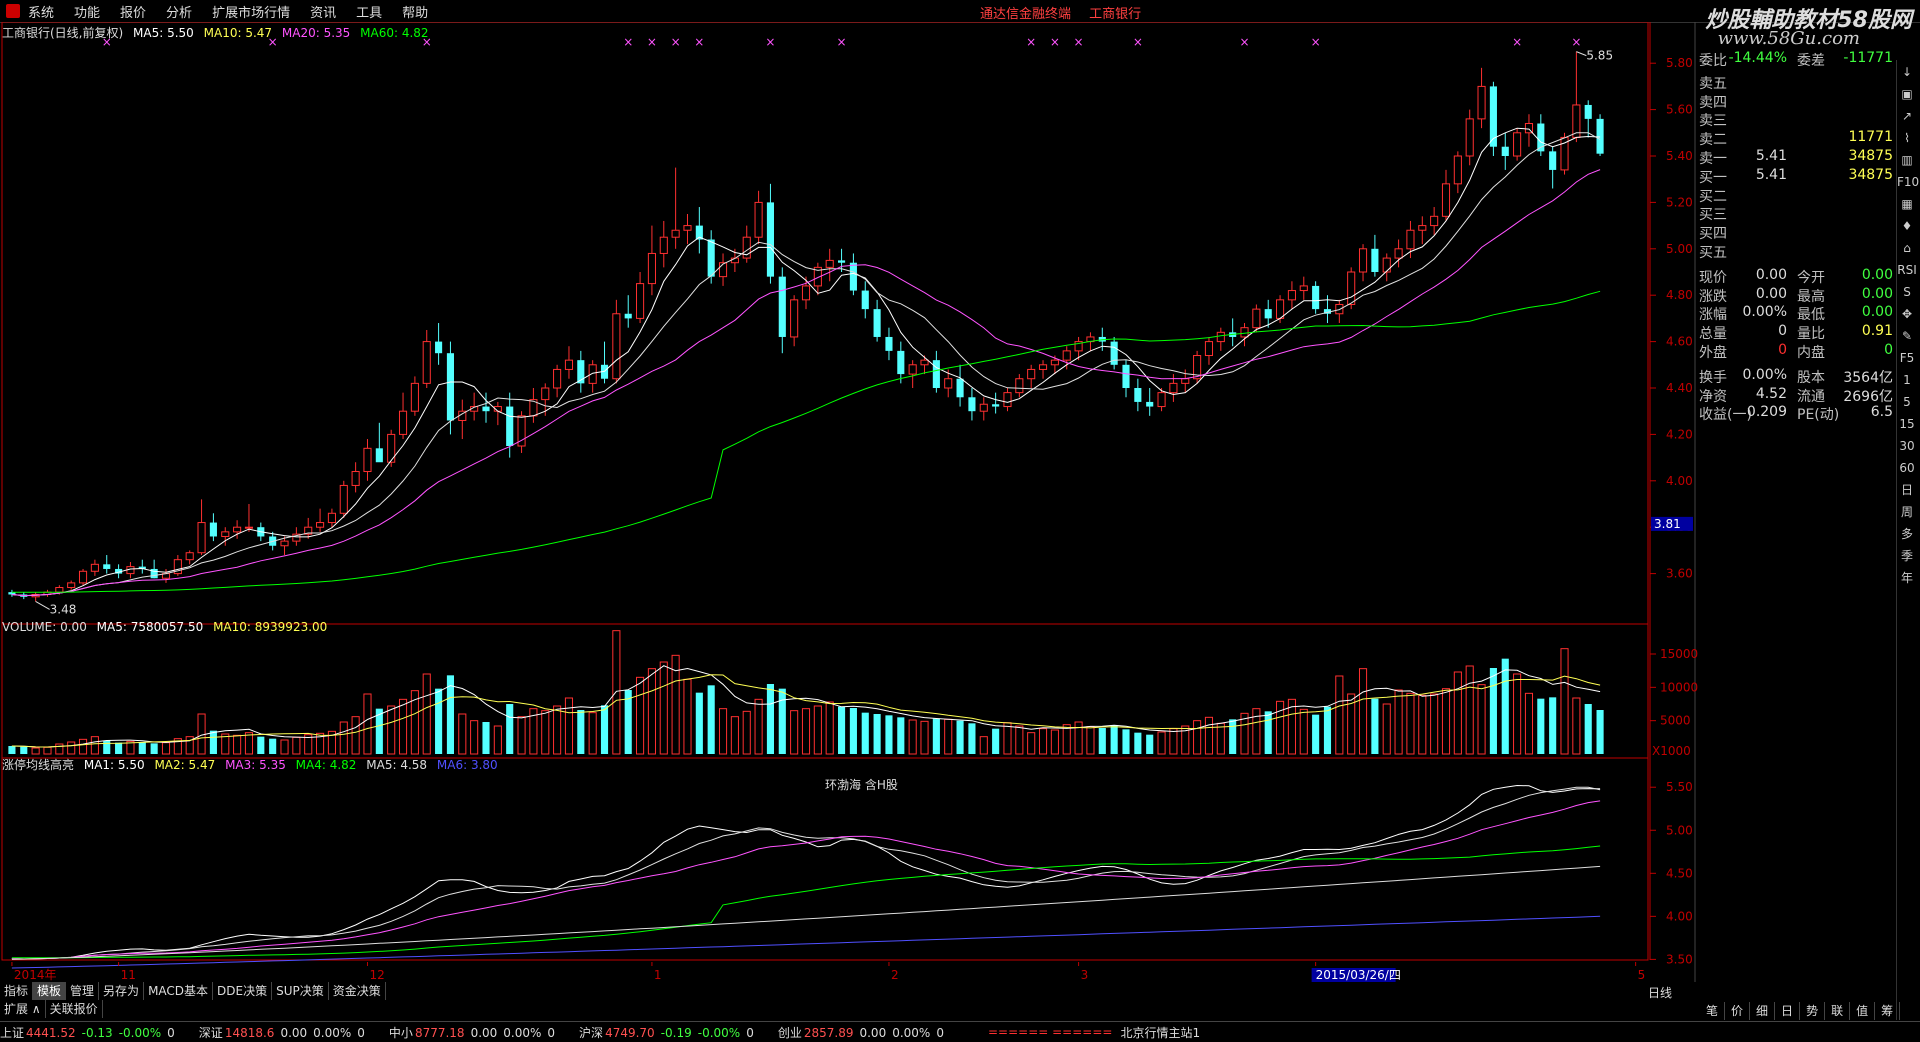  What do you see at coordinates (17, 991) in the screenshot?
I see `indicator-tab: 指标` at bounding box center [17, 991].